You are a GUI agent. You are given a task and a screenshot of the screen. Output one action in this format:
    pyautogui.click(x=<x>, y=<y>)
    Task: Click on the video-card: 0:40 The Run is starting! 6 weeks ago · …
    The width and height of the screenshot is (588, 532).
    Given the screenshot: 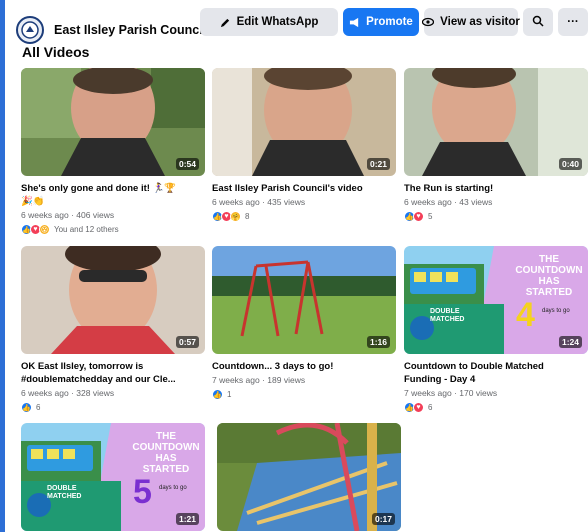 What is the action you would take?
    pyautogui.click(x=496, y=145)
    